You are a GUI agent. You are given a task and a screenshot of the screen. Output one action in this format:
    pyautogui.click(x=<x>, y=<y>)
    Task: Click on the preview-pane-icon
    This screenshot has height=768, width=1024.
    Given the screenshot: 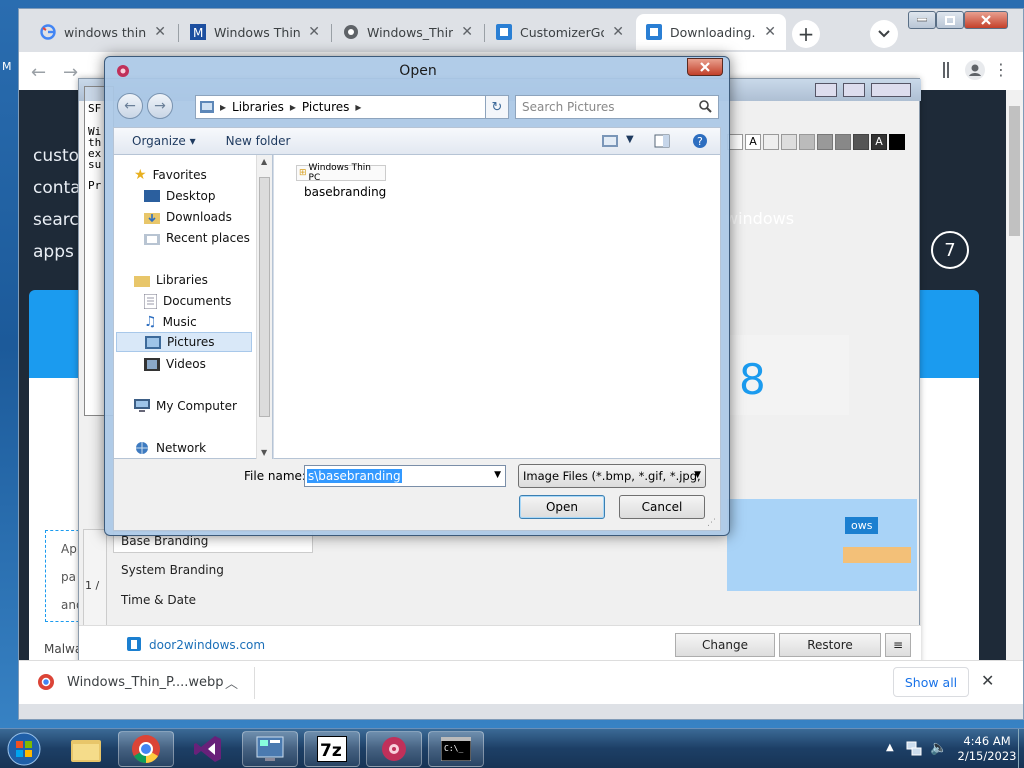 What is the action you would take?
    pyautogui.click(x=662, y=141)
    